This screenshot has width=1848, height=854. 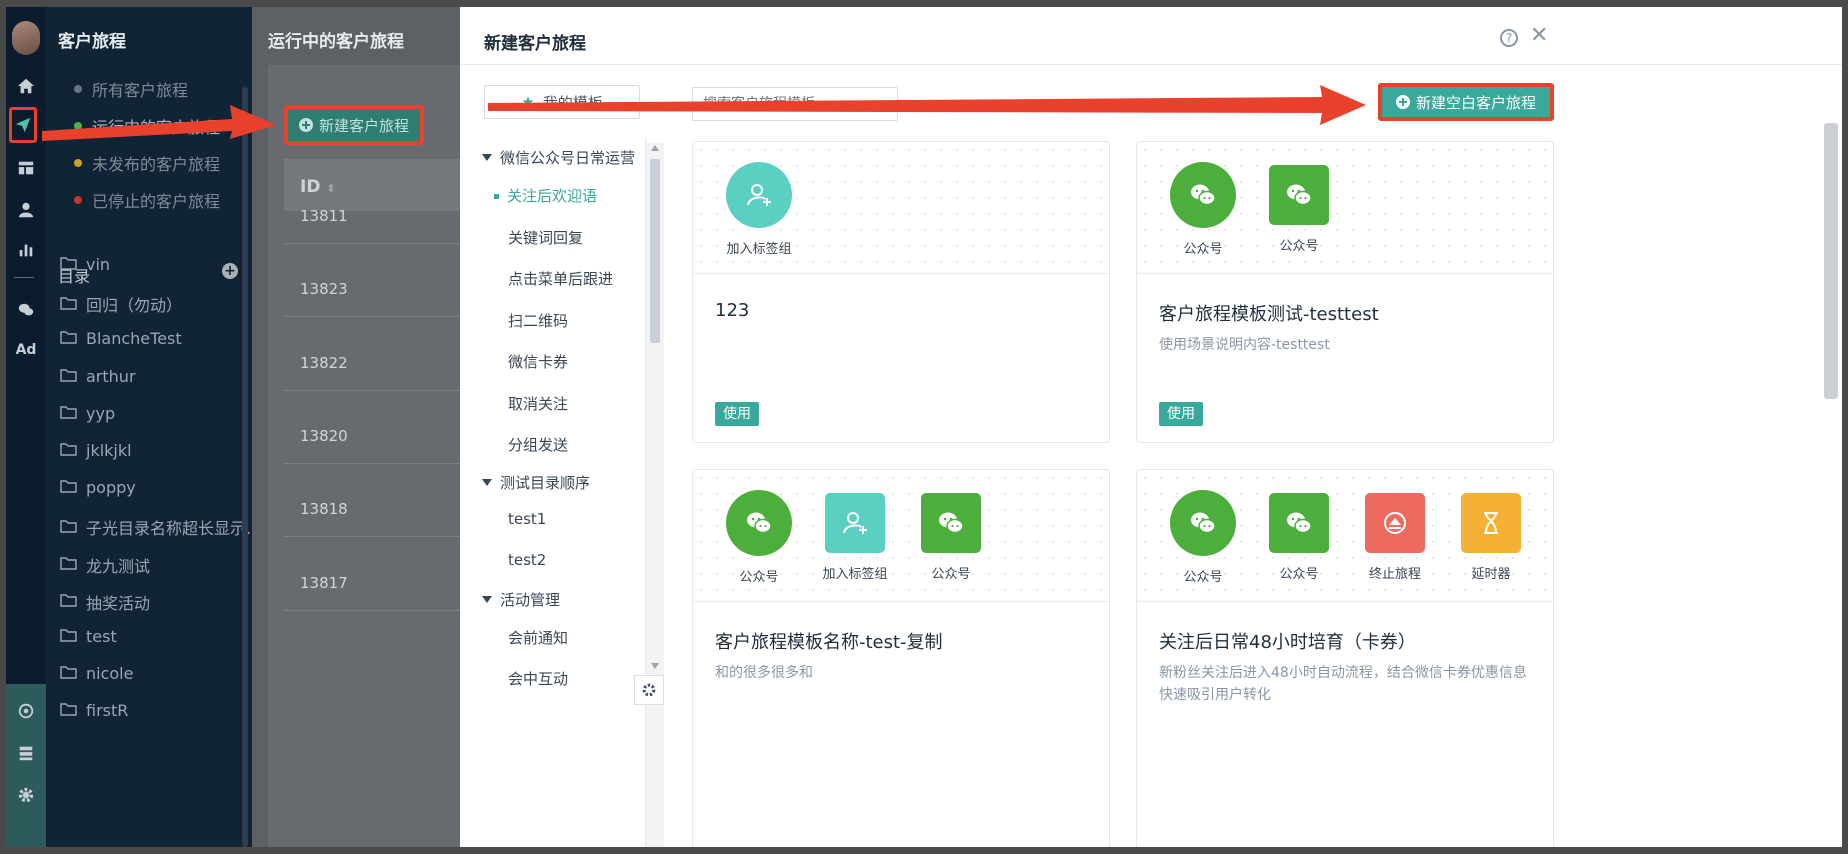 What do you see at coordinates (901, 208) in the screenshot?
I see `card-flow-preview: 加入标签组` at bounding box center [901, 208].